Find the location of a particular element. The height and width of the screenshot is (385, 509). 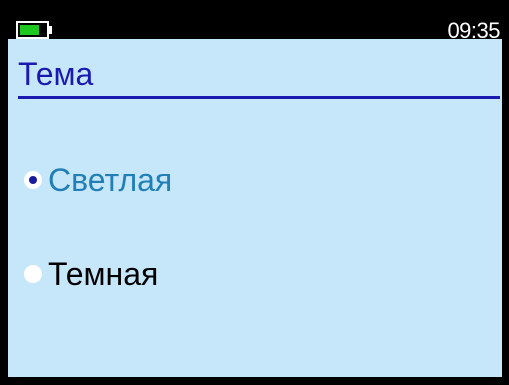

page-title: Тема is located at coordinates (56, 74).